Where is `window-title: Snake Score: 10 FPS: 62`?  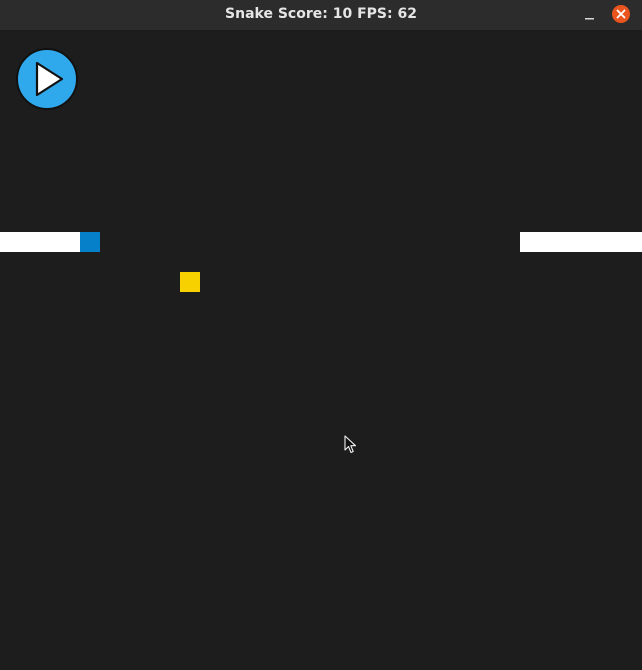 window-title: Snake Score: 10 FPS: 62 is located at coordinates (321, 14).